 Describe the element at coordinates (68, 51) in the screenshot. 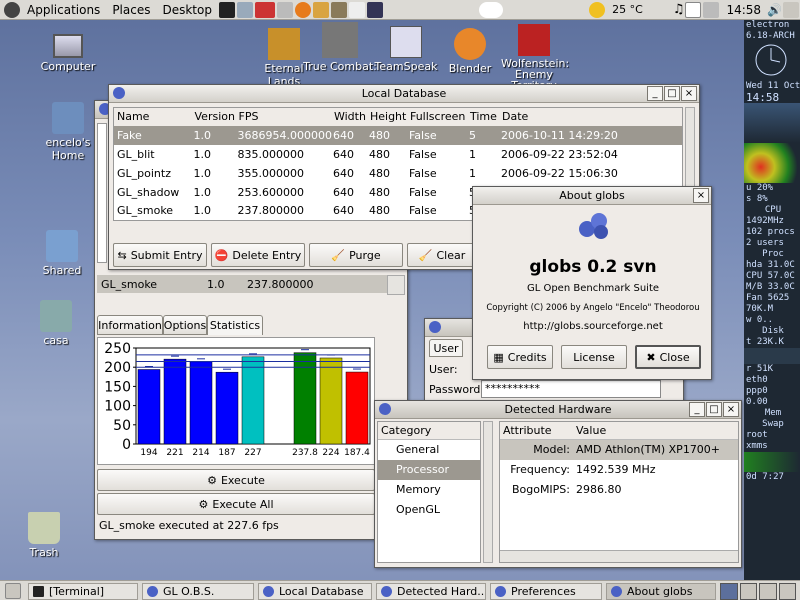

I see `desktop-icon-computer: Computer` at that location.